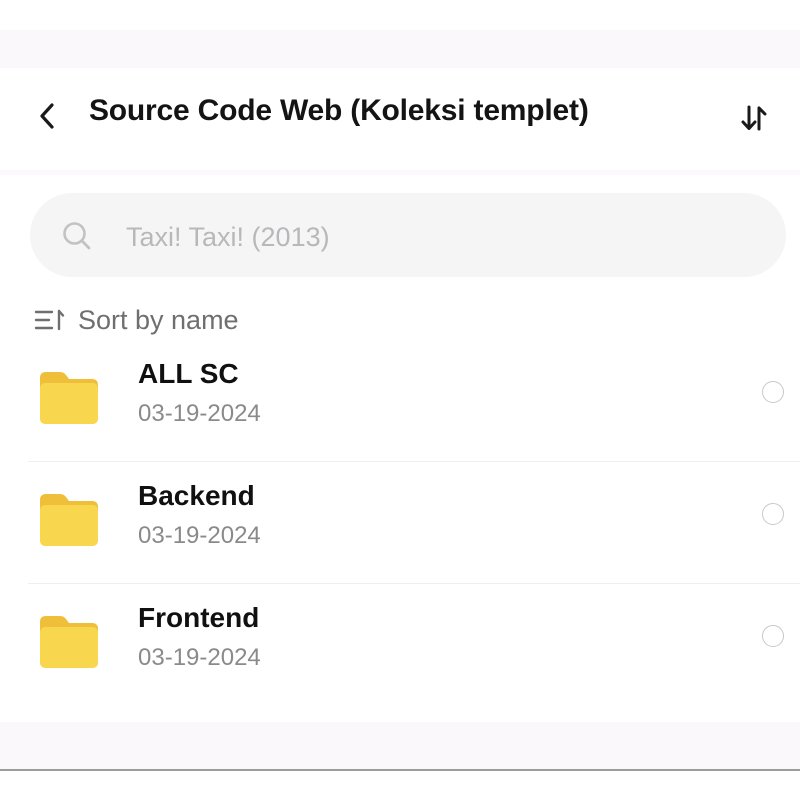 The image size is (800, 800). Describe the element at coordinates (400, 15) in the screenshot. I see `top-margin` at that location.